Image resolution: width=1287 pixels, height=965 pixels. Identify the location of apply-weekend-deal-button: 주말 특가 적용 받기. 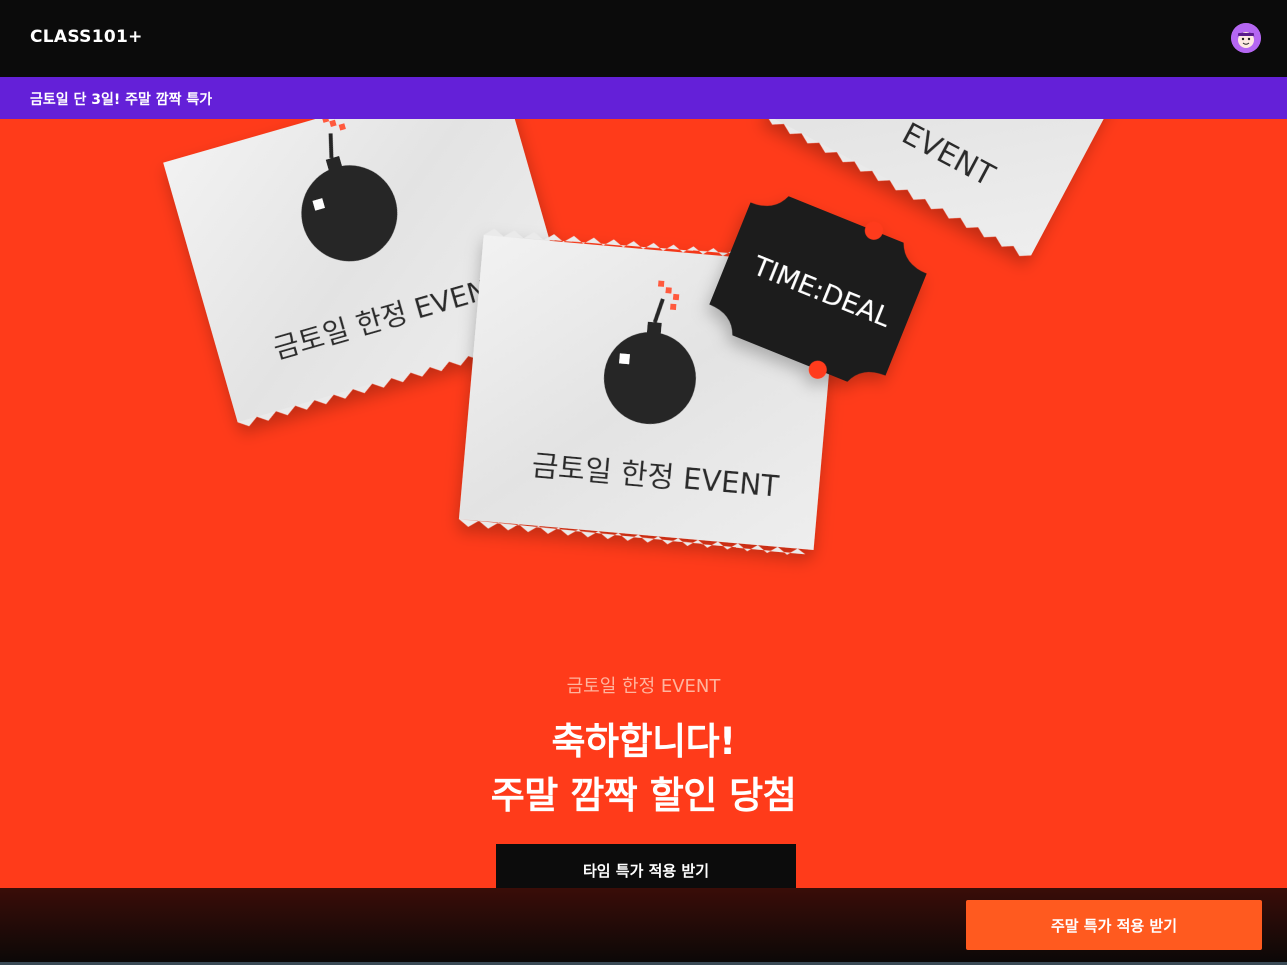
(1114, 925).